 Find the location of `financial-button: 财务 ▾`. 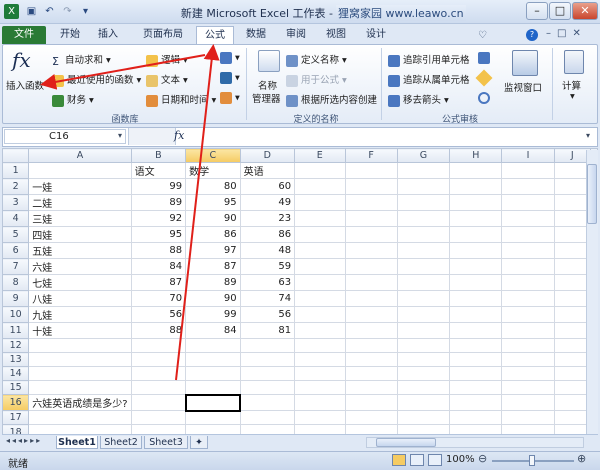

financial-button: 财务 ▾ is located at coordinates (73, 99).